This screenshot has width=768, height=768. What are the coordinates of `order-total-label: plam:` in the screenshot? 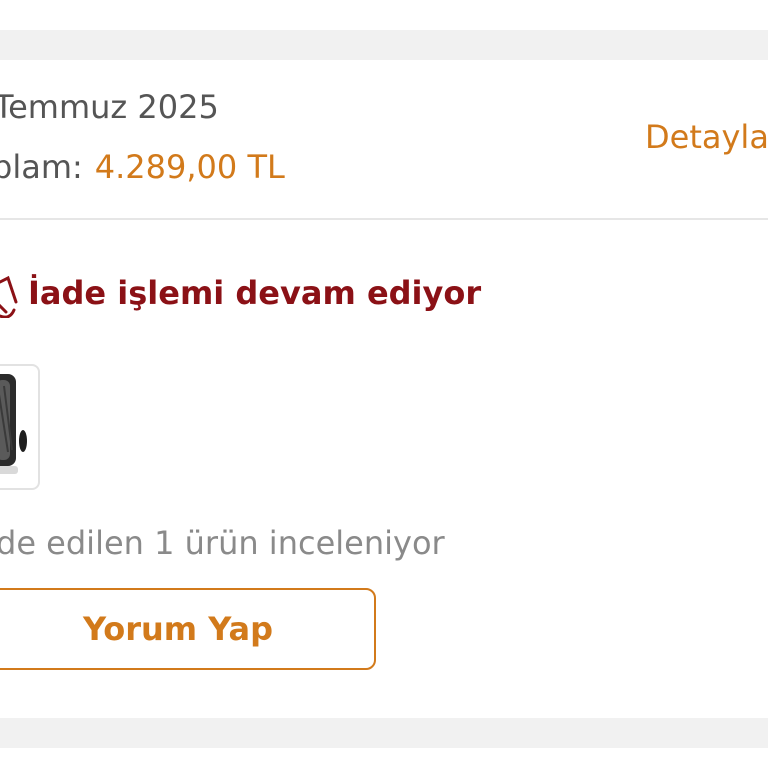 It's located at (41, 167).